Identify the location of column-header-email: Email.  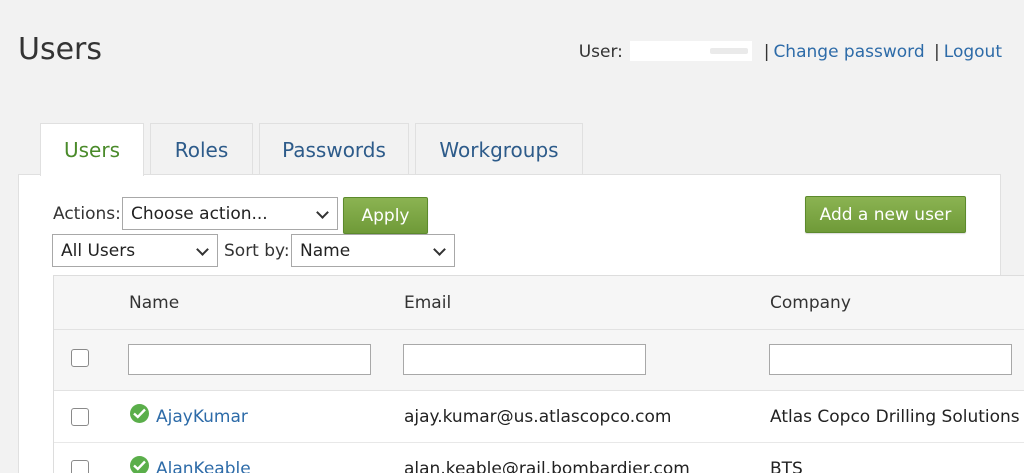
(427, 303).